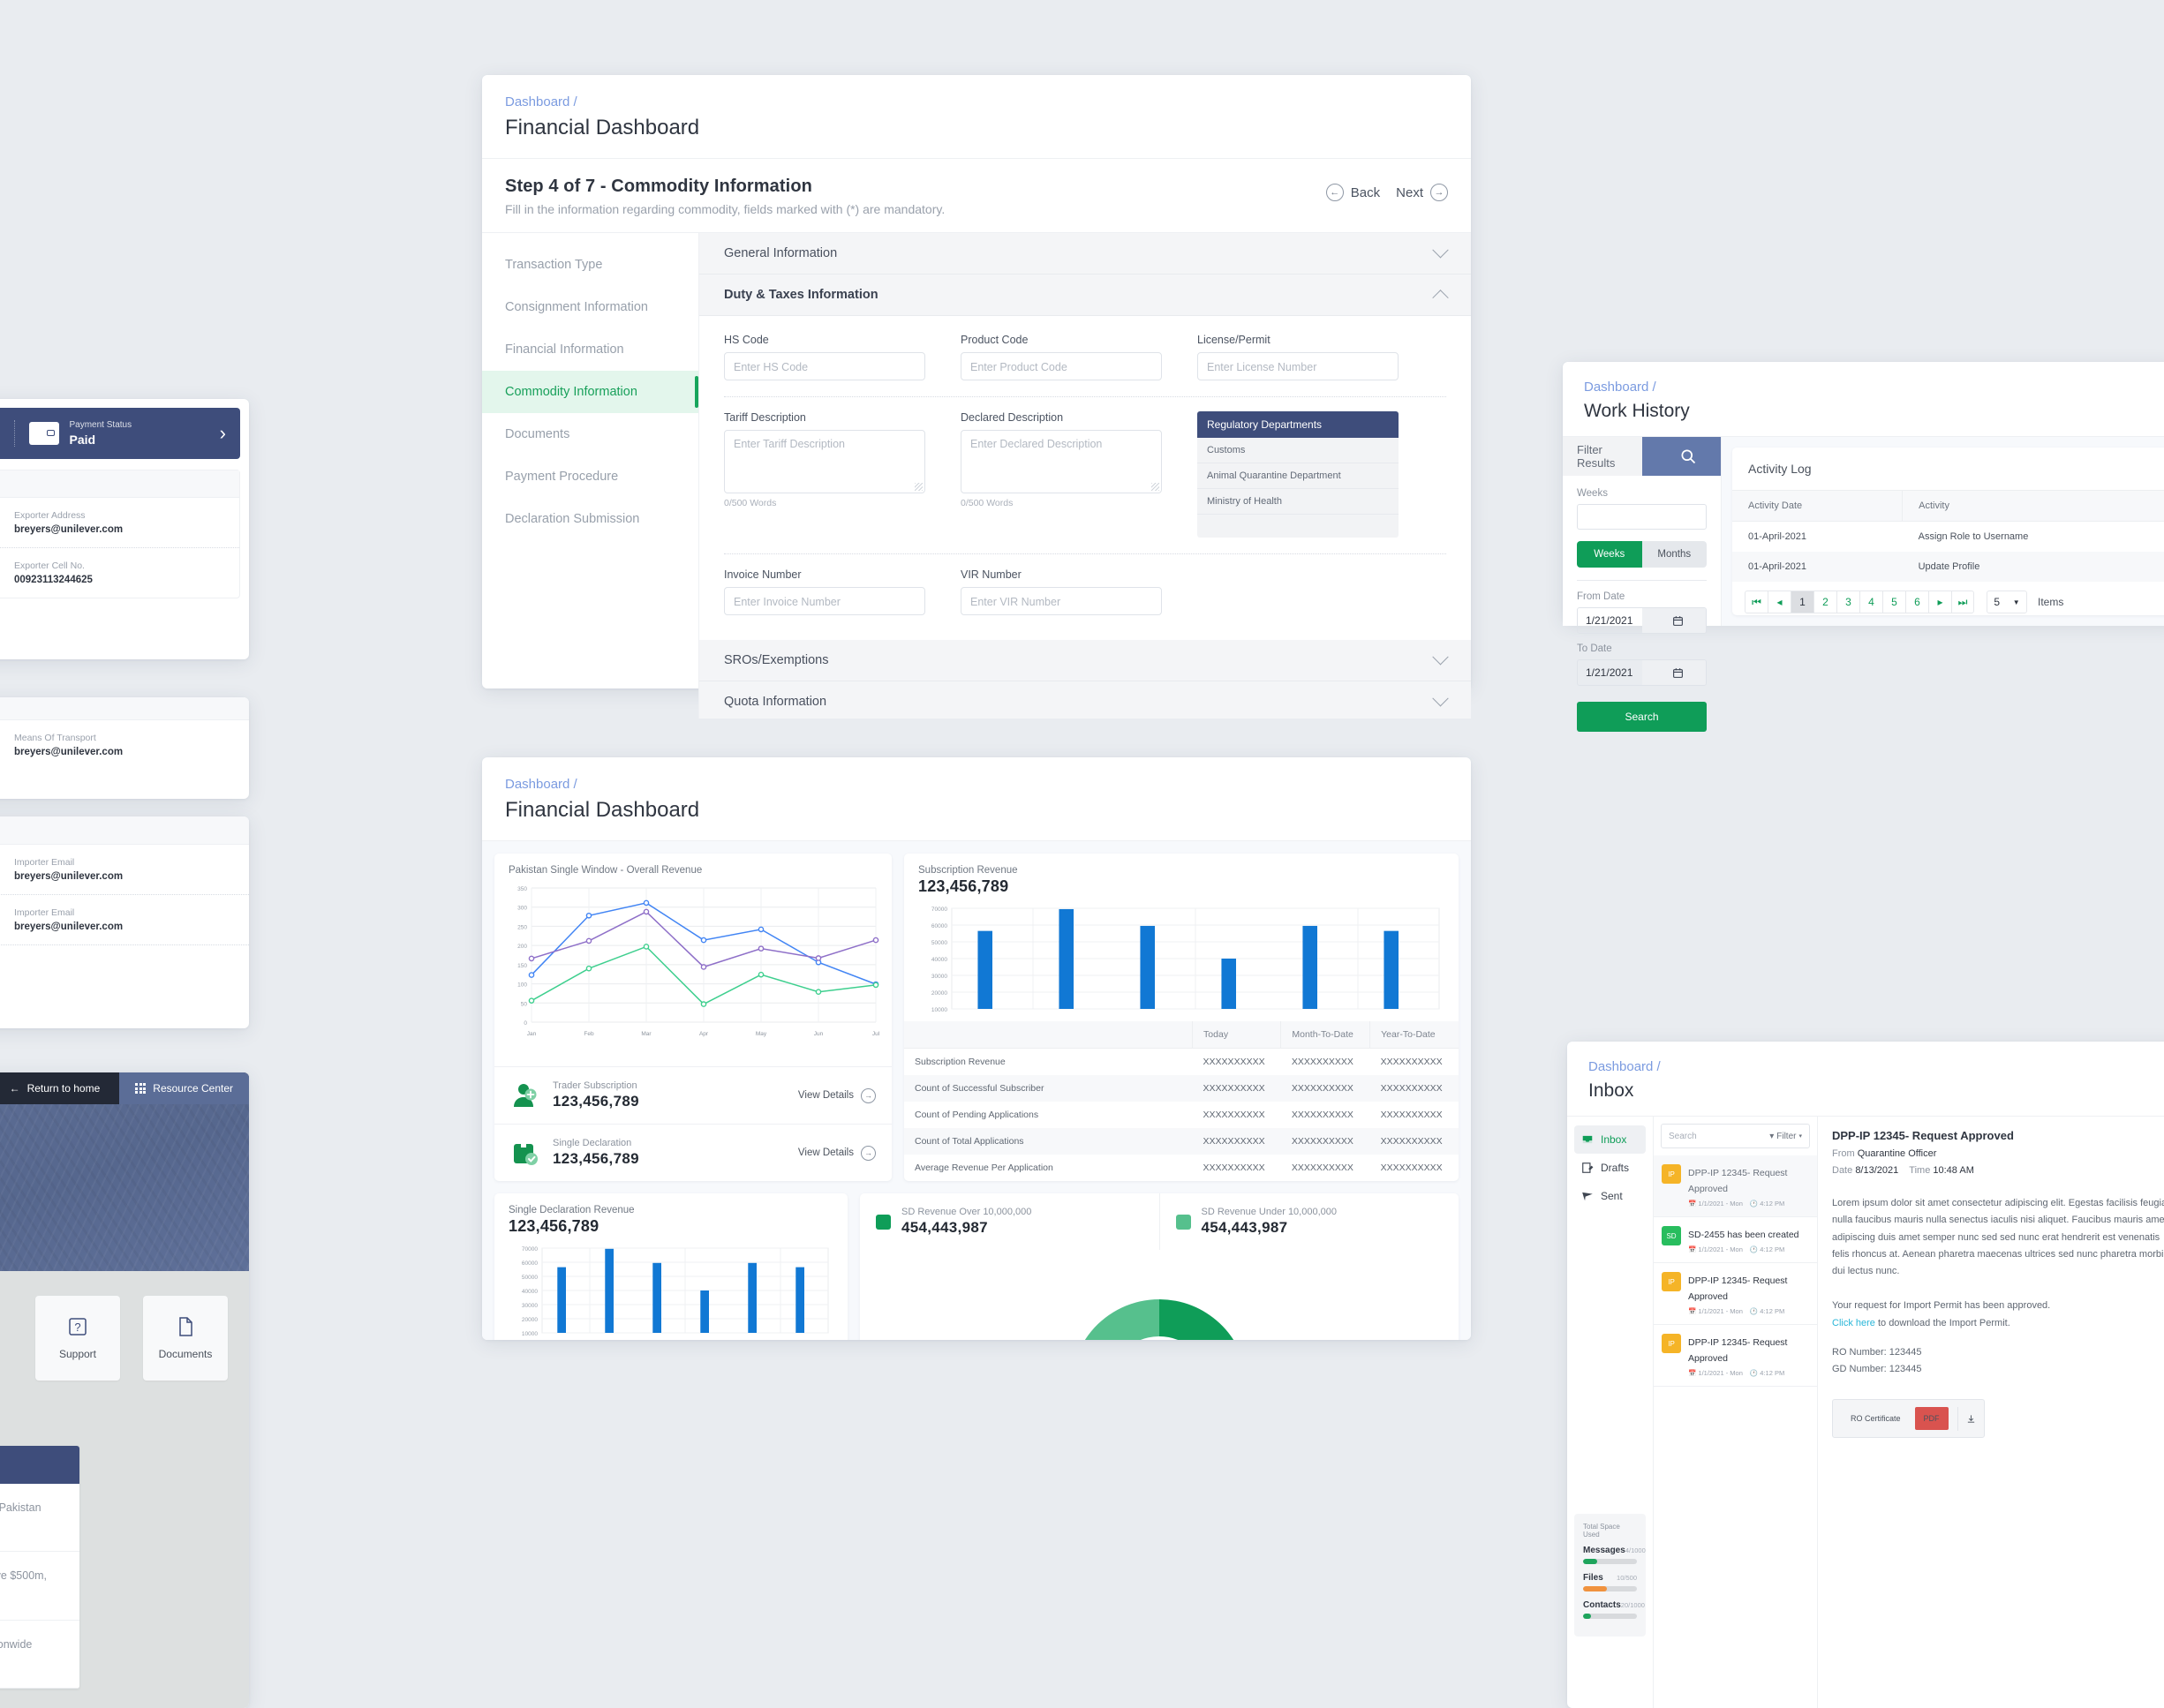 This screenshot has height=1708, width=2164. I want to click on accordion-sros-label: SROs/Exemptions, so click(776, 660).